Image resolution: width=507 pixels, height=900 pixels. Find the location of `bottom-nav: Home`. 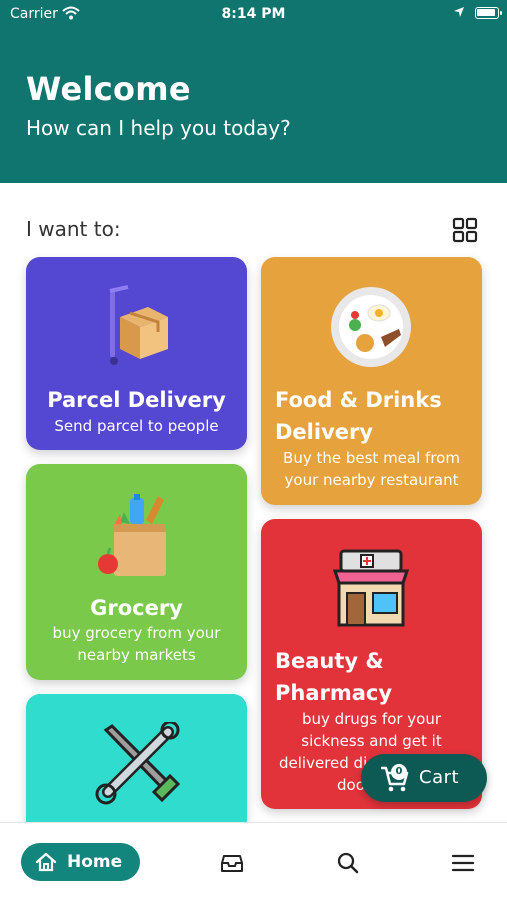

bottom-nav: Home is located at coordinates (253, 861).